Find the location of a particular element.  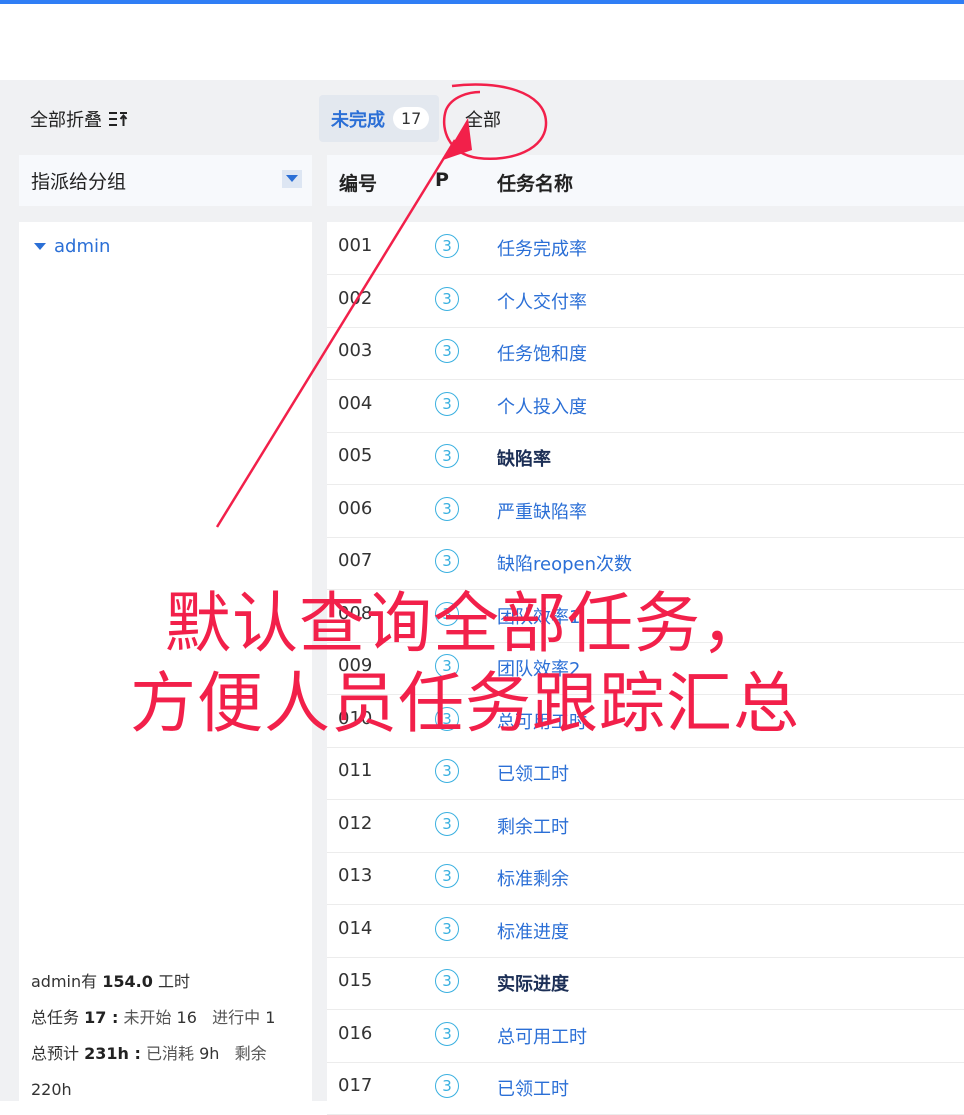

task-name-link: 团队效率1 is located at coordinates (538, 616).